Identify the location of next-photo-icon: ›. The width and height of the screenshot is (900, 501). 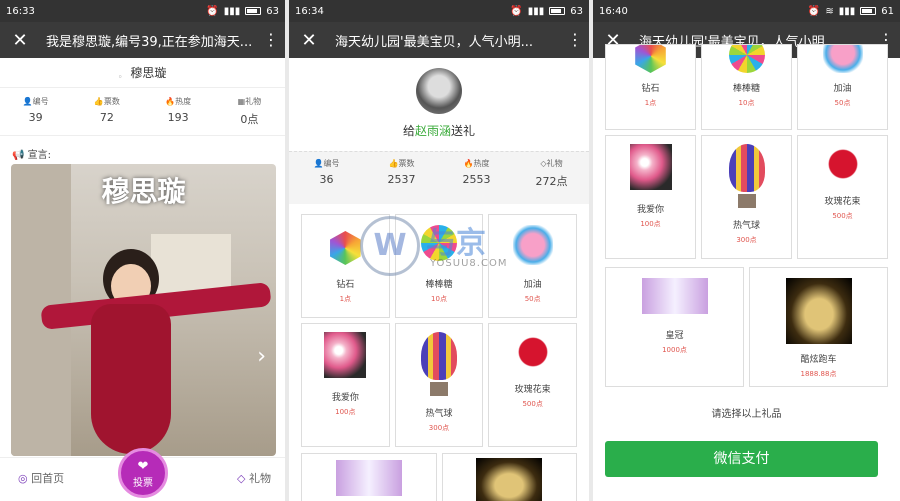
(261, 356).